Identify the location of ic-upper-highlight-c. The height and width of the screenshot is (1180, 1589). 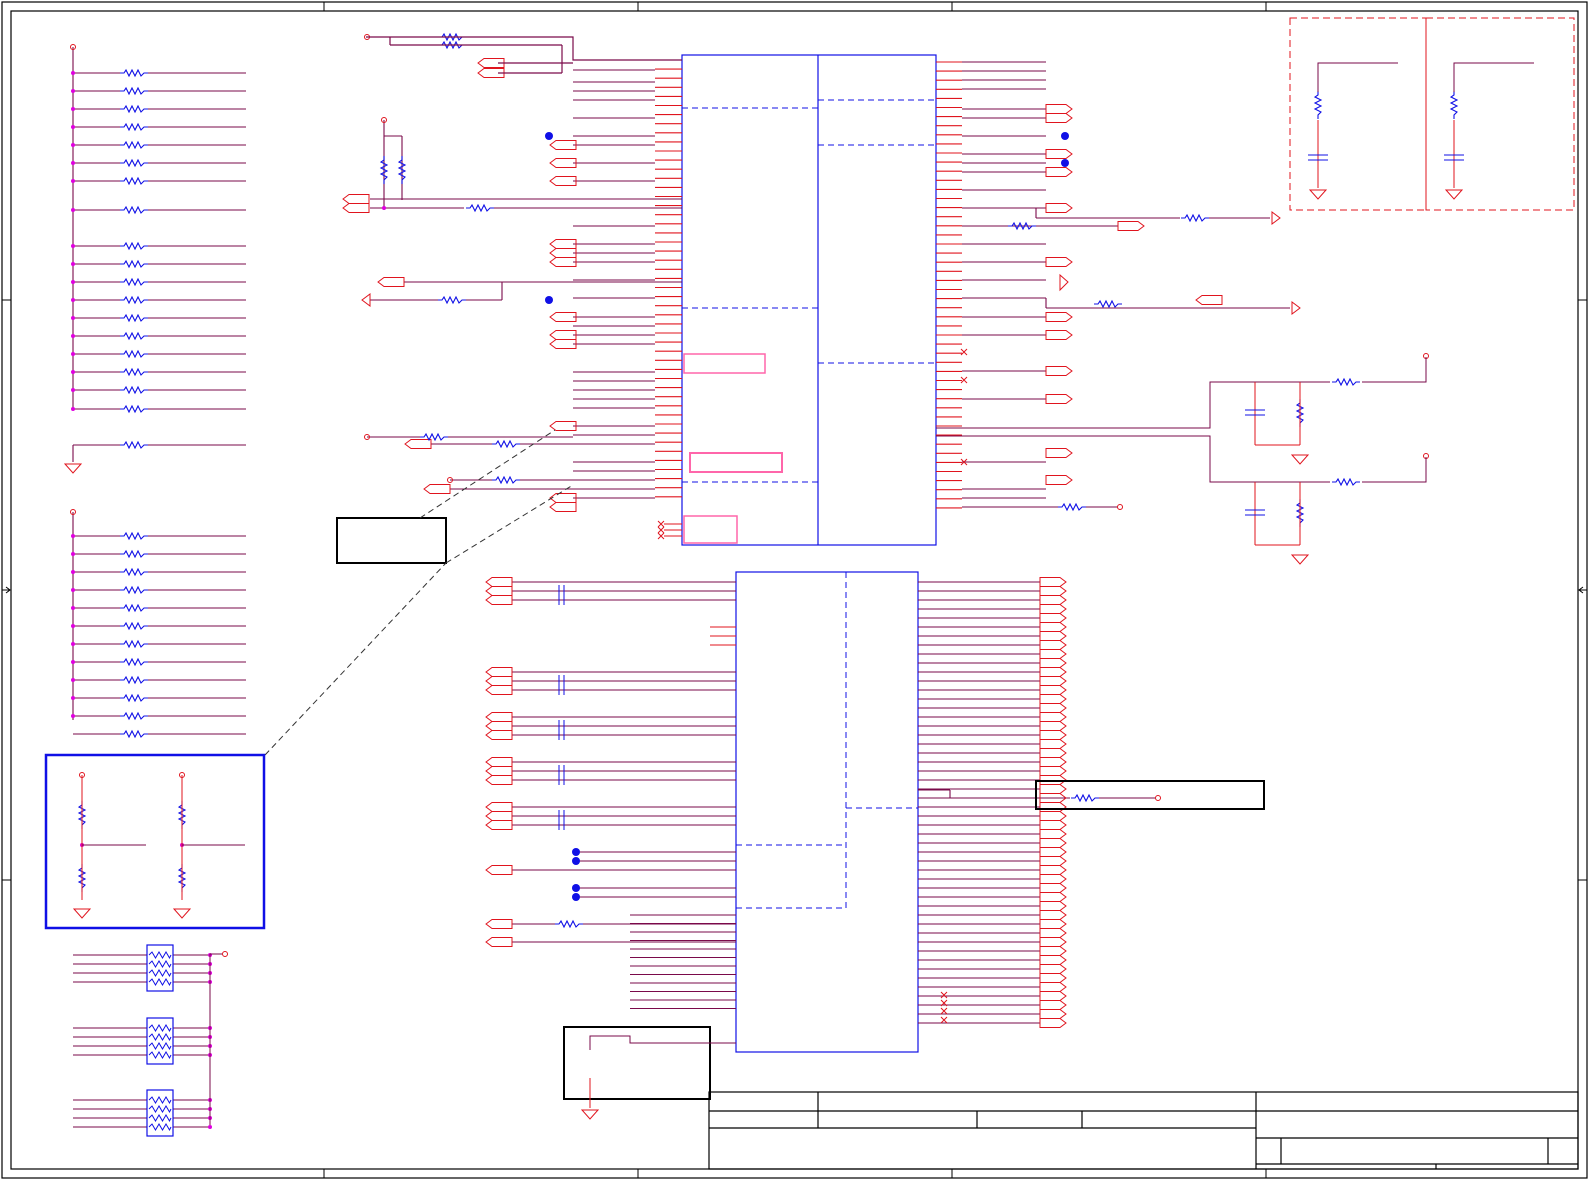
(710, 529).